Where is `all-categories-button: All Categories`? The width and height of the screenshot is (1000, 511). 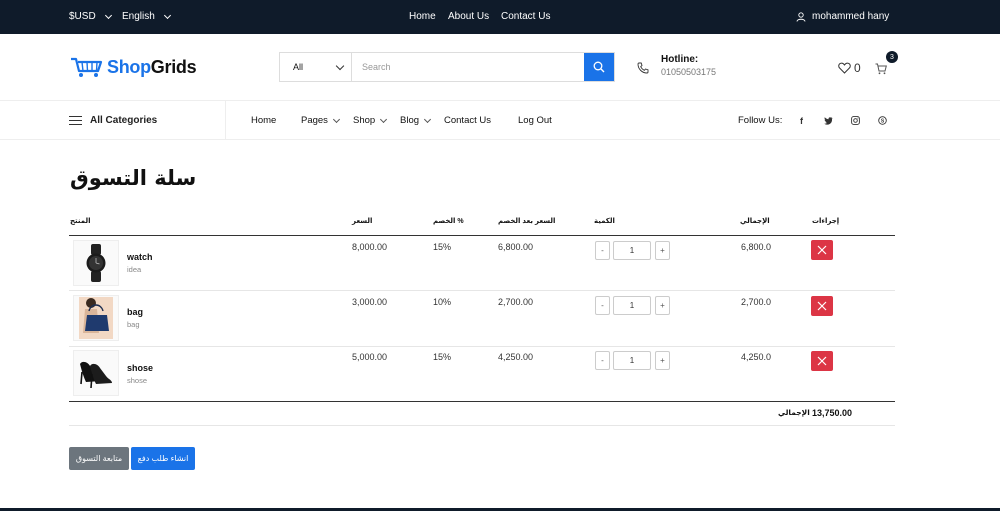 all-categories-button: All Categories is located at coordinates (147, 120).